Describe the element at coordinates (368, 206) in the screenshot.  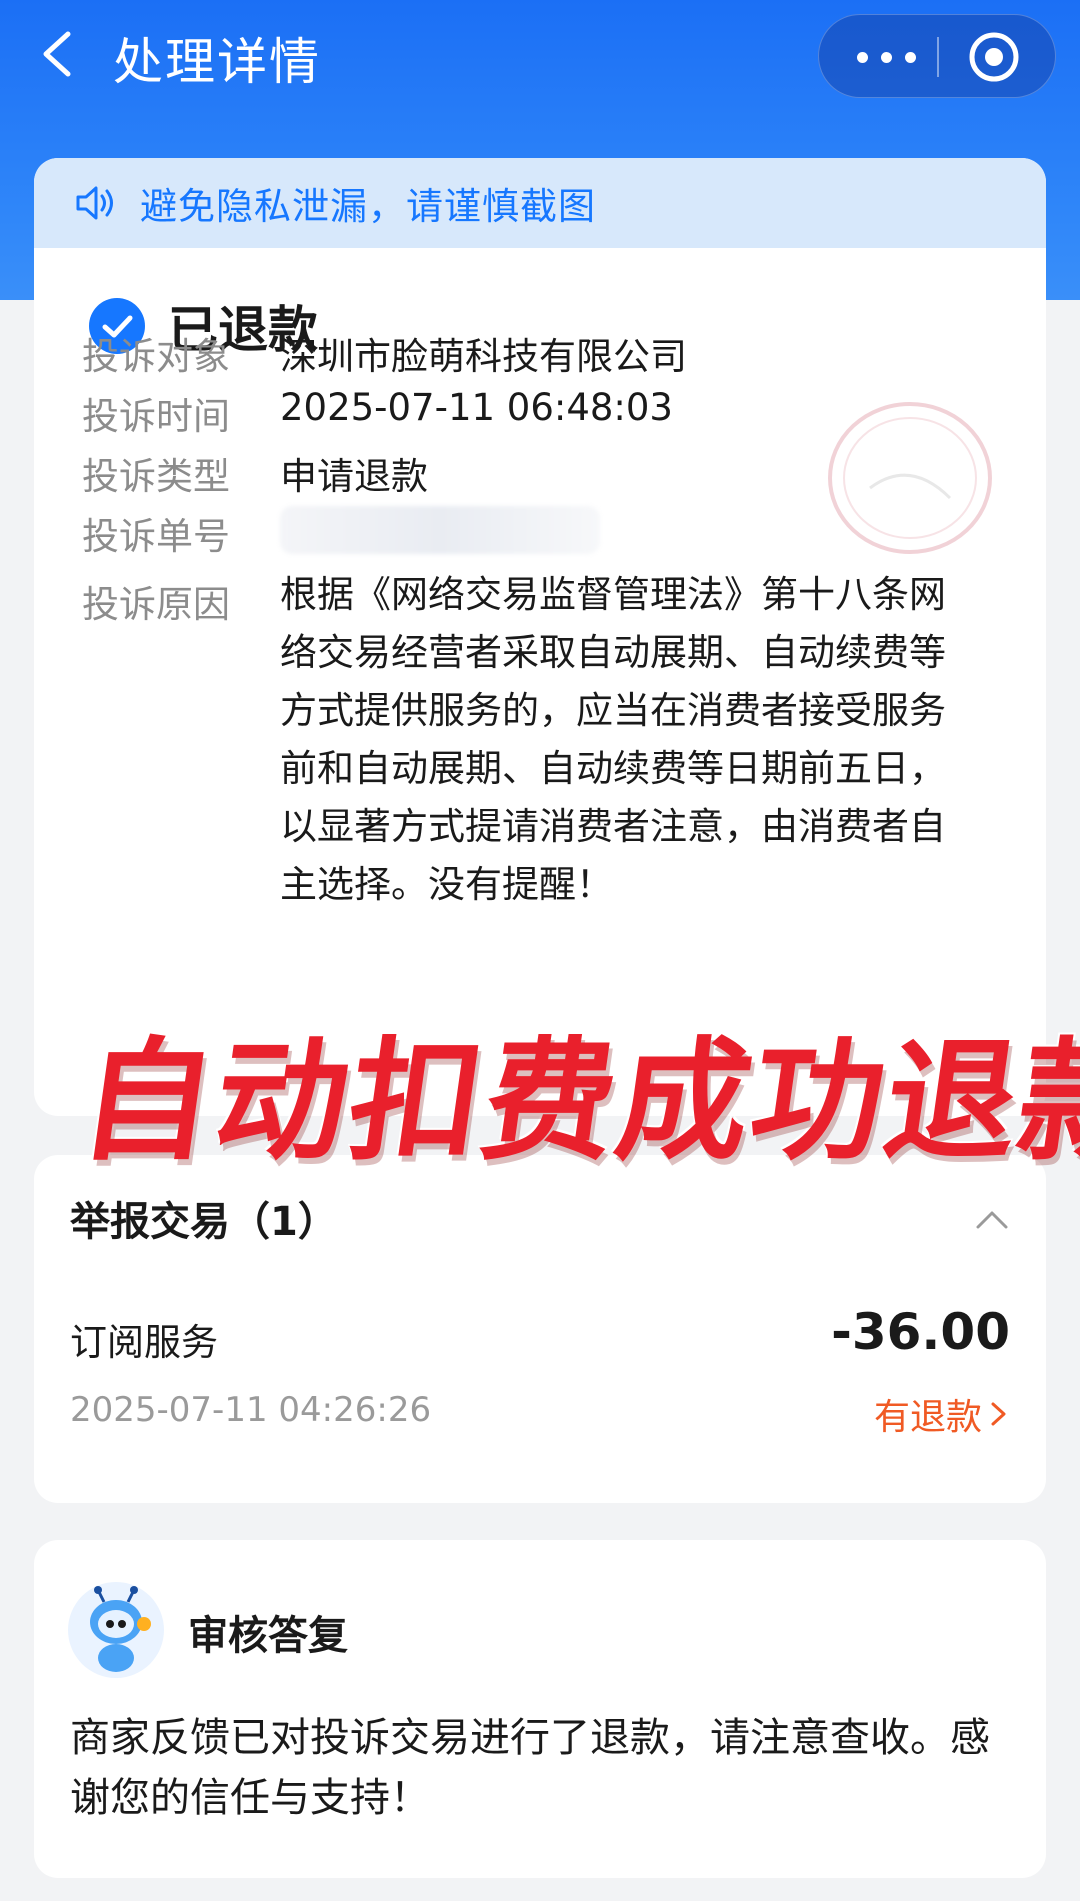
I see `privacy-notice-text: 避免隐私泄漏，请谨慎截图` at that location.